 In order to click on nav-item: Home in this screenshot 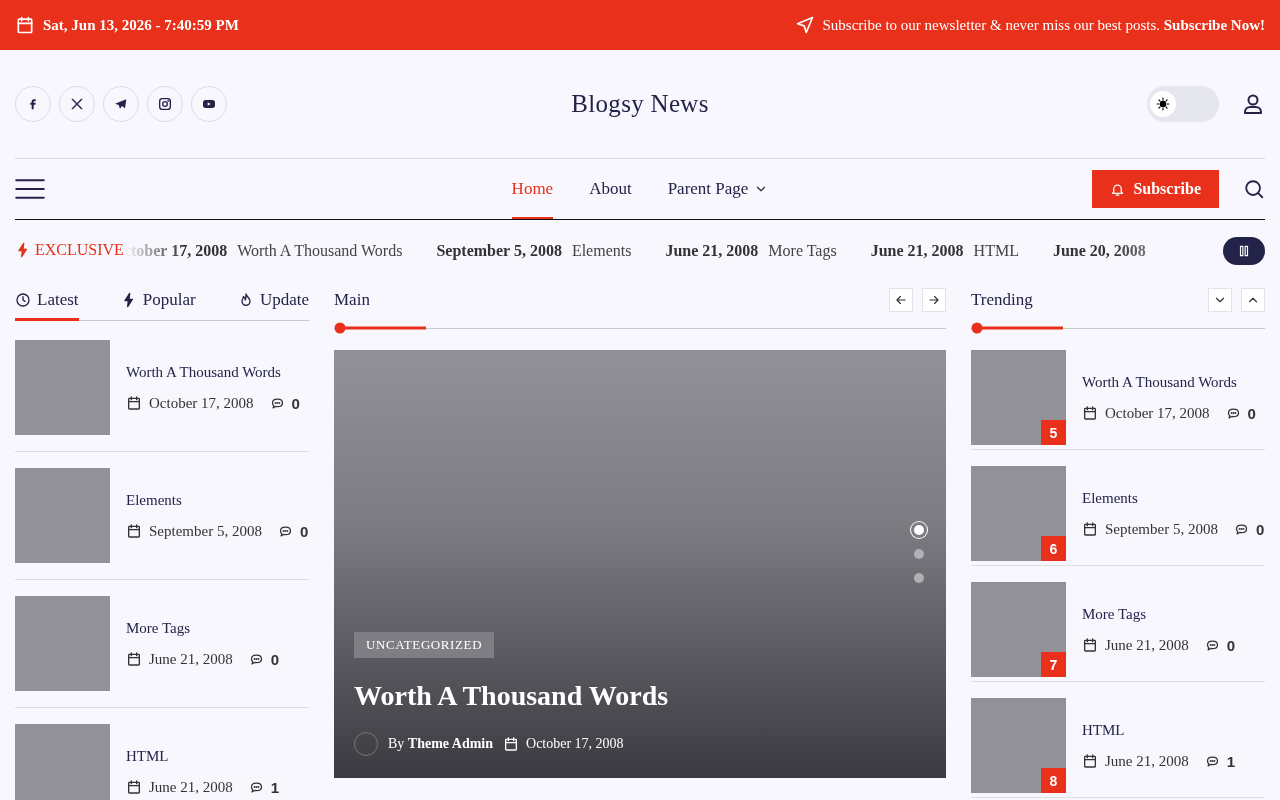, I will do `click(532, 189)`.